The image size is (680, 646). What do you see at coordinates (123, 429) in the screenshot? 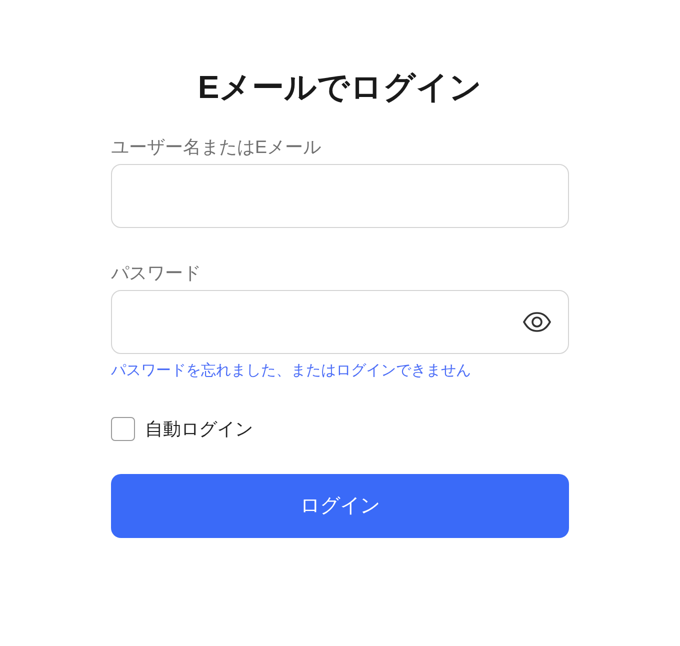
I see `auto-login-checkbox` at bounding box center [123, 429].